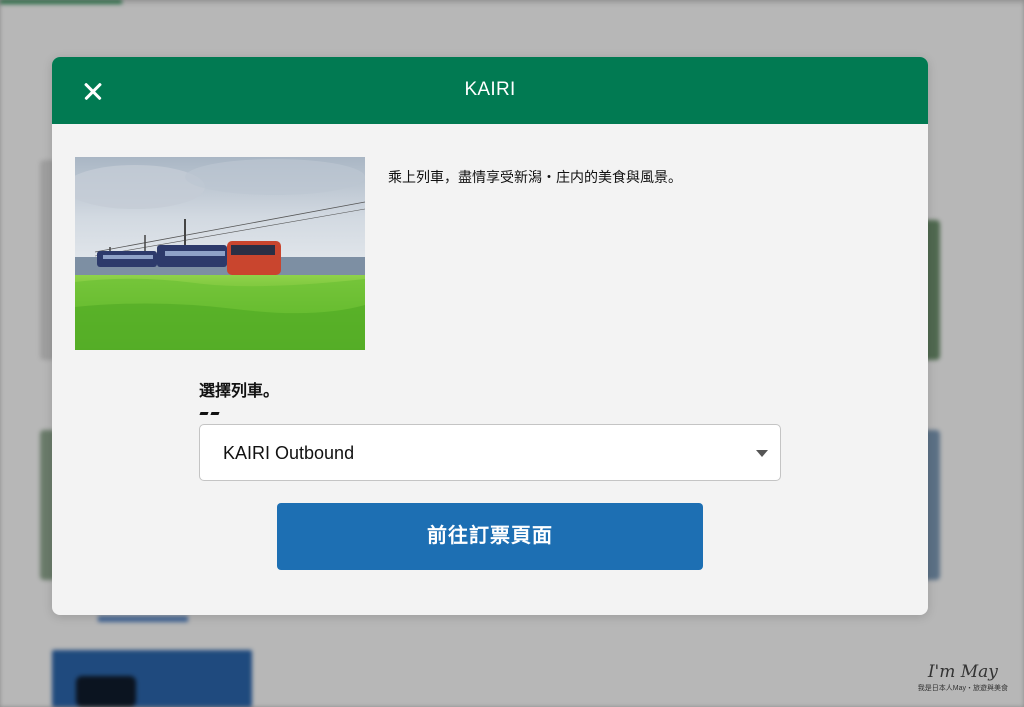 This screenshot has height=707, width=1024. Describe the element at coordinates (962, 688) in the screenshot. I see `watermark-subtitle: 我是日本人May・旅遊與美食` at that location.